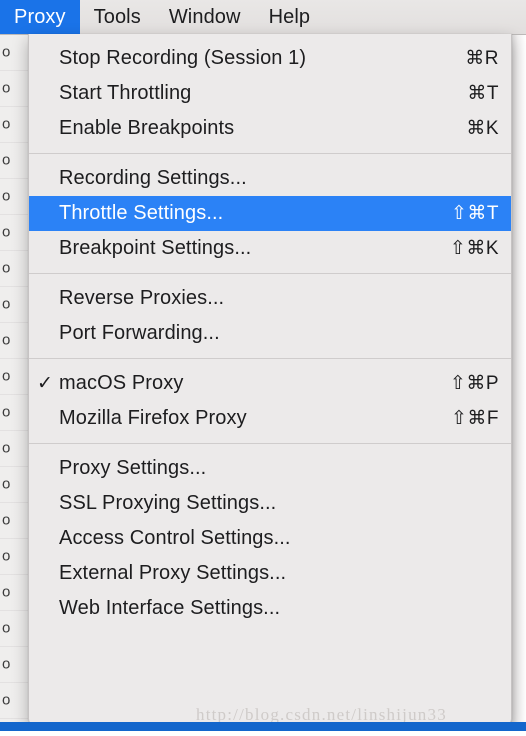 The image size is (526, 736). What do you see at coordinates (474, 213) in the screenshot?
I see `menu-item-shortcut: ⇧⌘T` at bounding box center [474, 213].